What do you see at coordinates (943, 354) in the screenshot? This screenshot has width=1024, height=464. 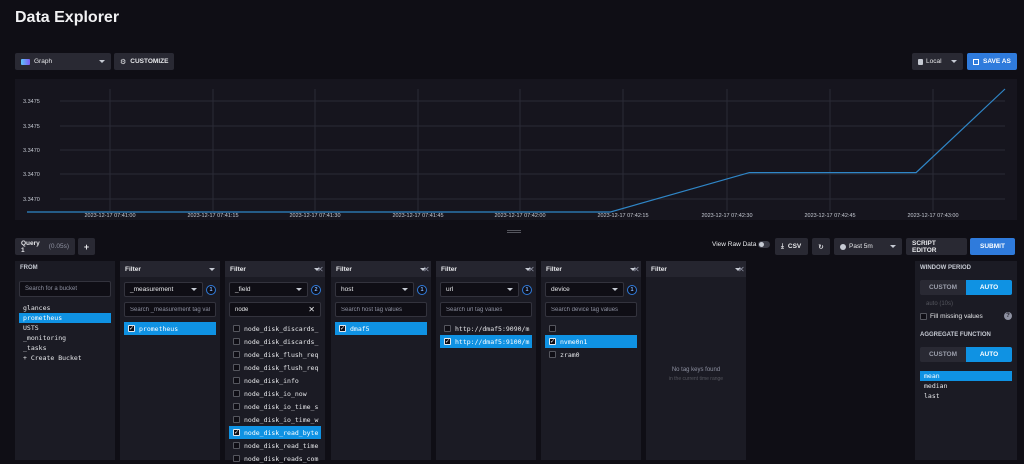 I see `aggregate-custom-button: CUSTOM` at bounding box center [943, 354].